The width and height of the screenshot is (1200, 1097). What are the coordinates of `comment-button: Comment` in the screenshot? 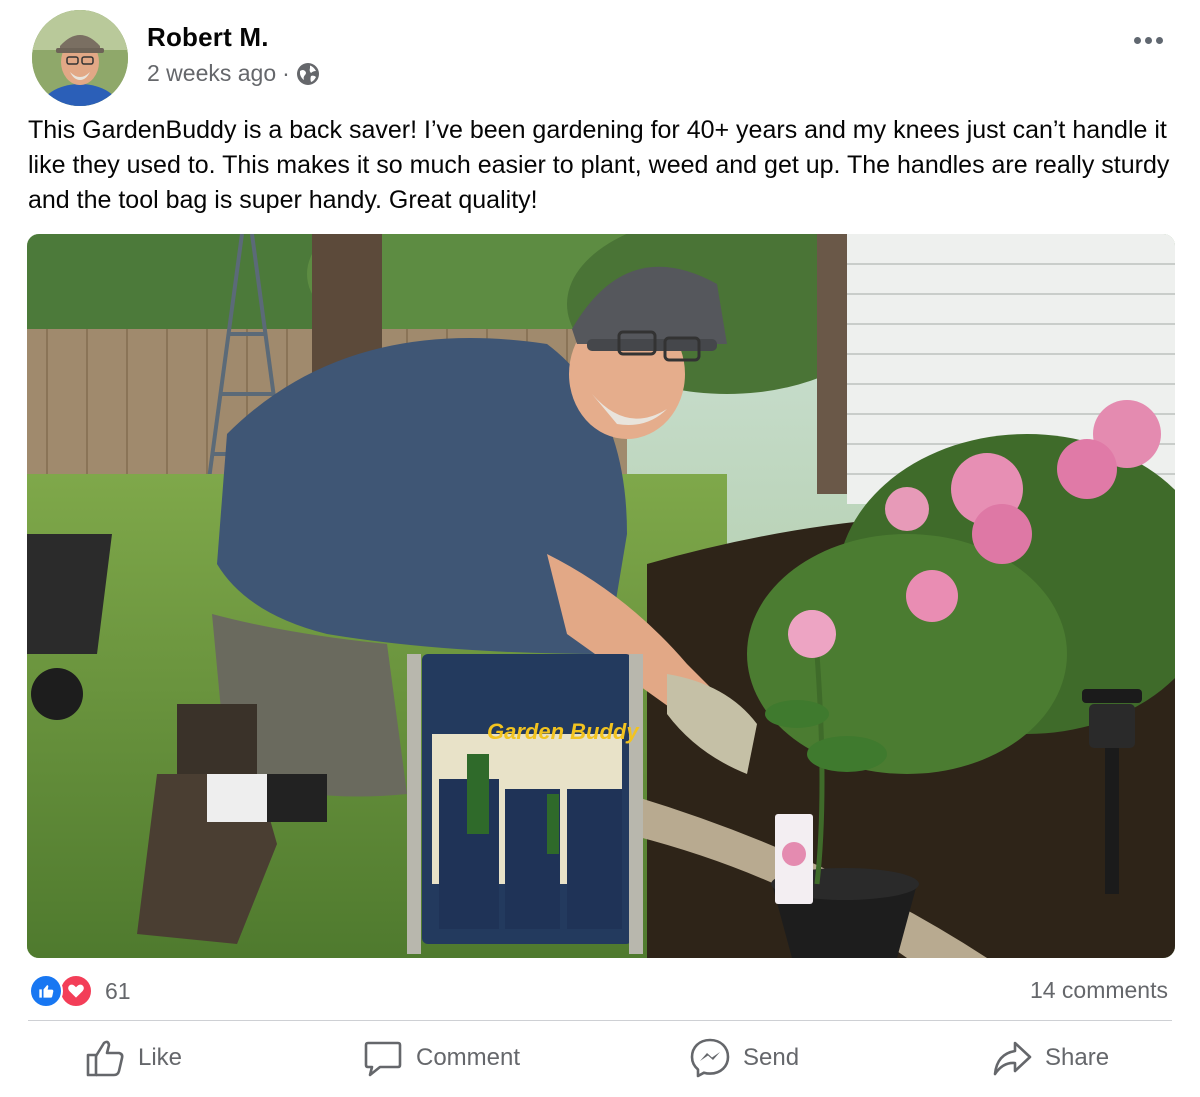 It's located at (441, 1058).